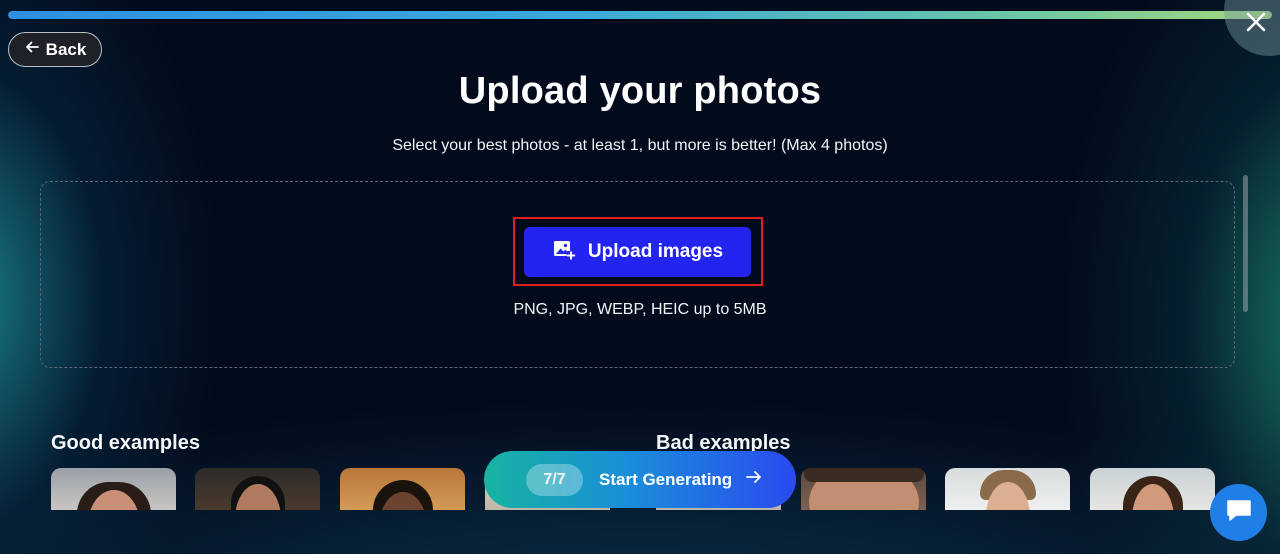  I want to click on back-label: Back, so click(66, 49).